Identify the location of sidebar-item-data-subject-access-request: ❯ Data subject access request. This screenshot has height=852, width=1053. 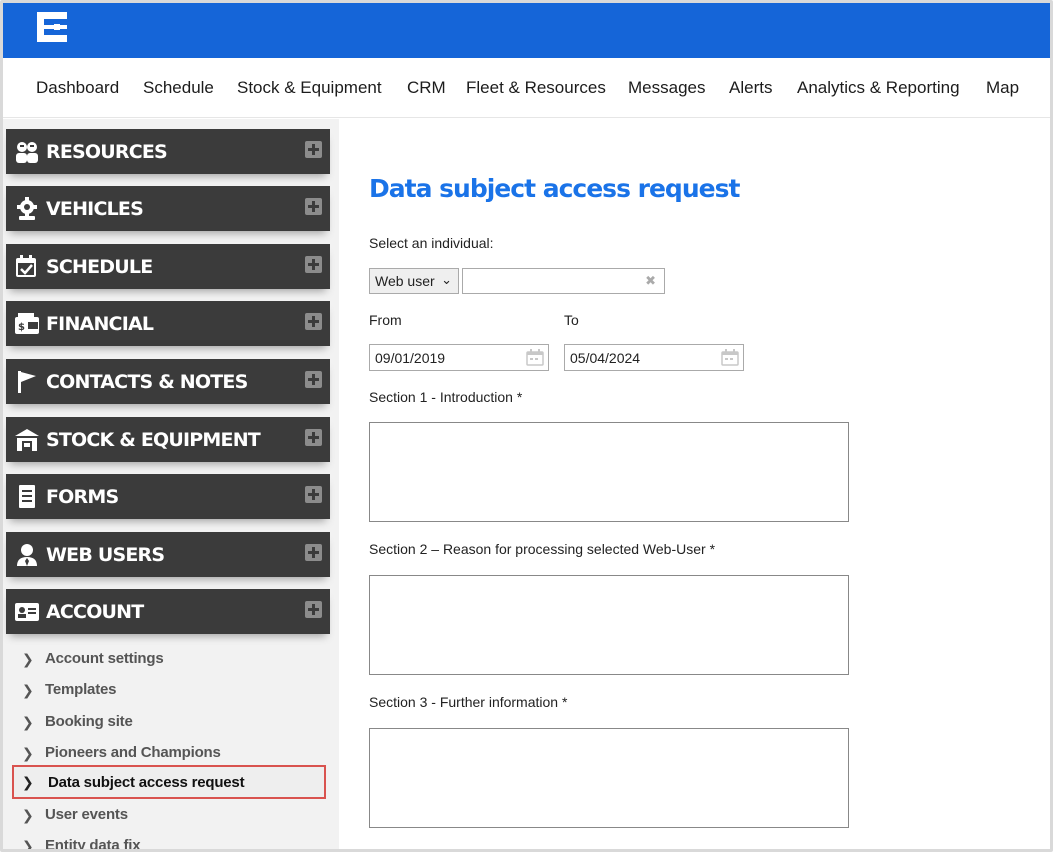
(169, 782).